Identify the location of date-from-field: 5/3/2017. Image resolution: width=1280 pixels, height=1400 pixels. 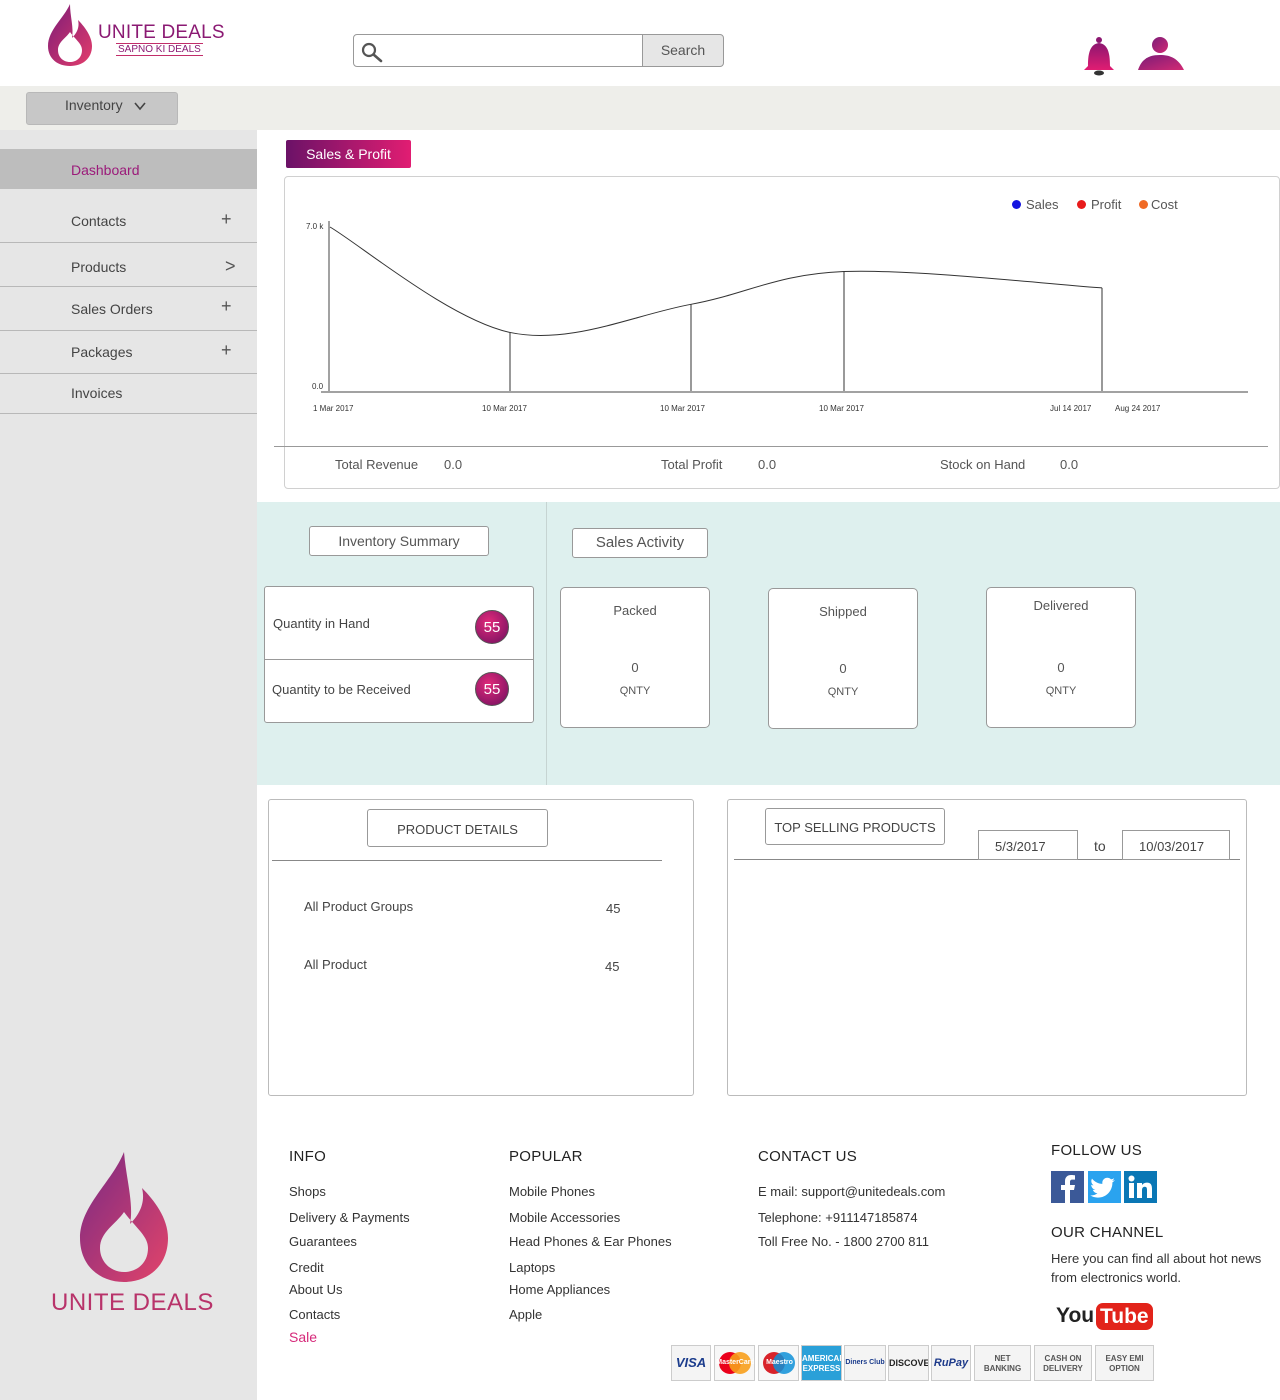
(1028, 845).